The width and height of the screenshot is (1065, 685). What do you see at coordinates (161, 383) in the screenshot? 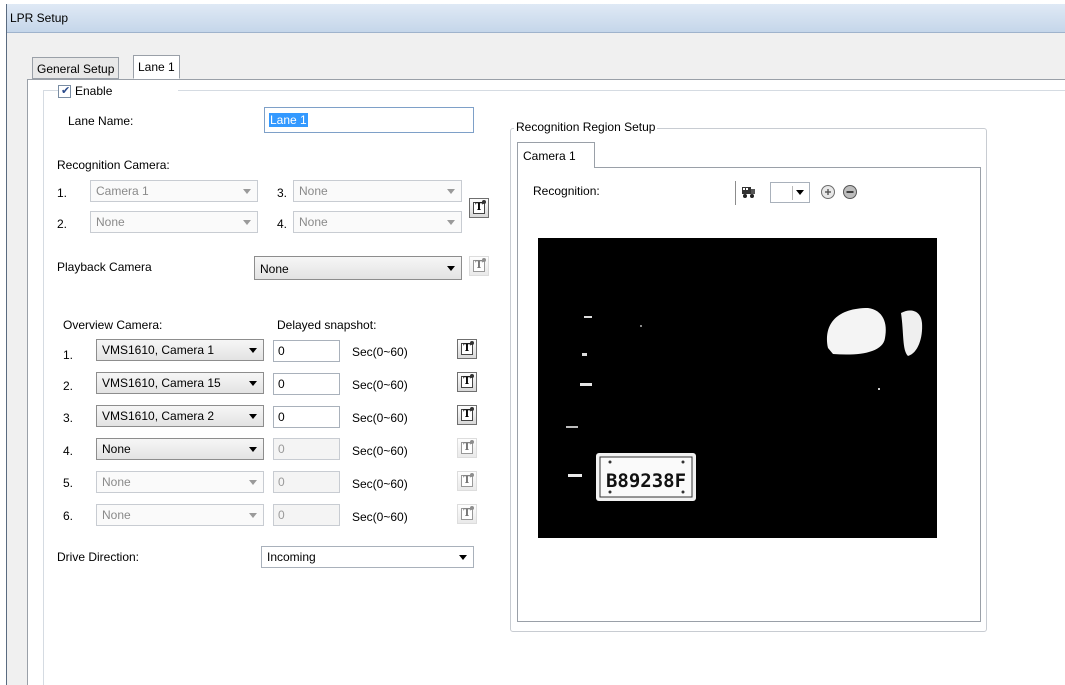
I see `overview-camera-2-value: VMS1610, Camera 15` at bounding box center [161, 383].